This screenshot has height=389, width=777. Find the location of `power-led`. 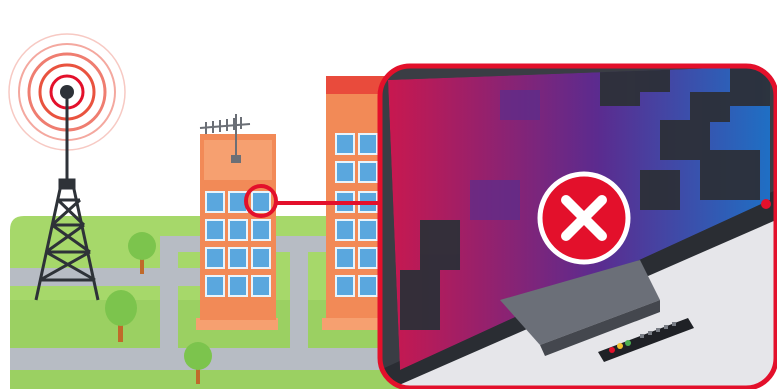

power-led is located at coordinates (766, 204).